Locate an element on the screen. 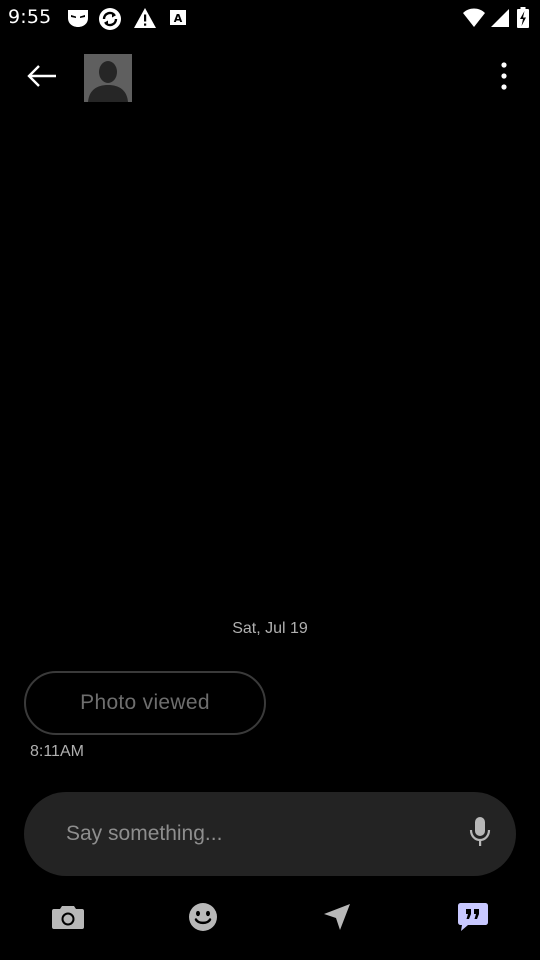  voice-message-button is located at coordinates (480, 834).